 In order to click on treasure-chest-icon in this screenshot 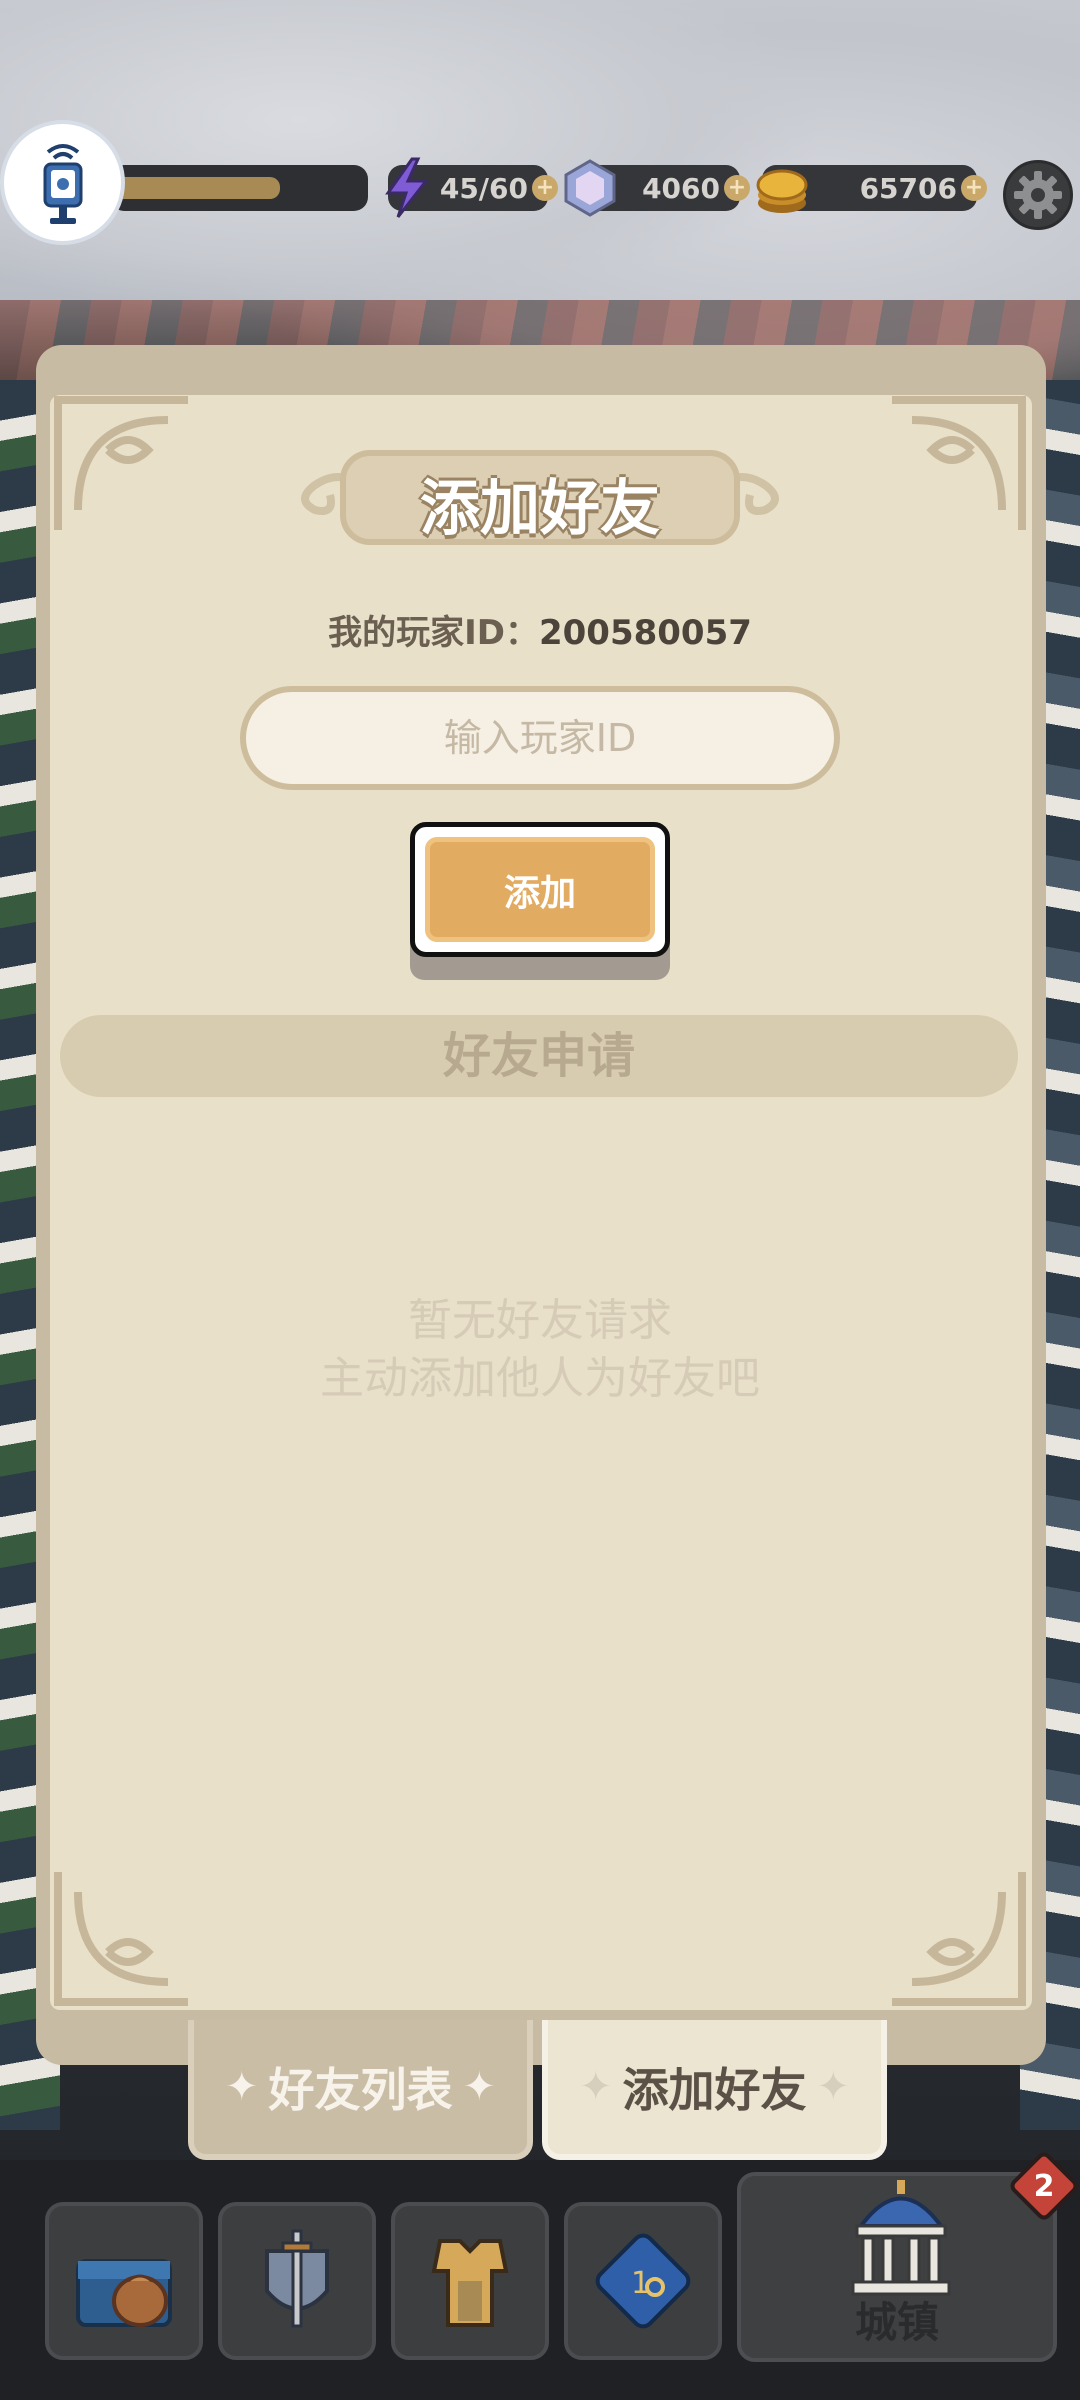, I will do `click(124, 2293)`.